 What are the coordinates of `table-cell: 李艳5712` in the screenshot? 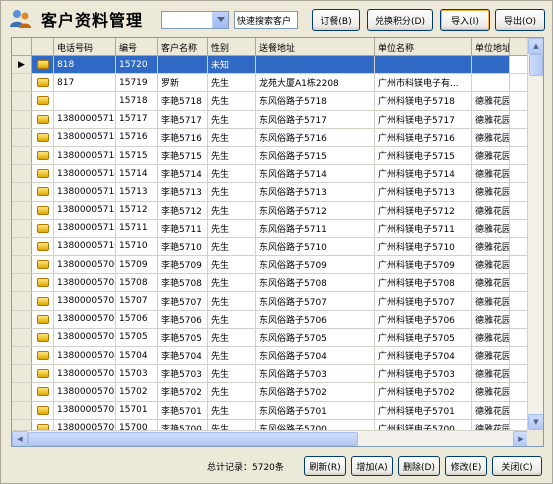 It's located at (183, 210).